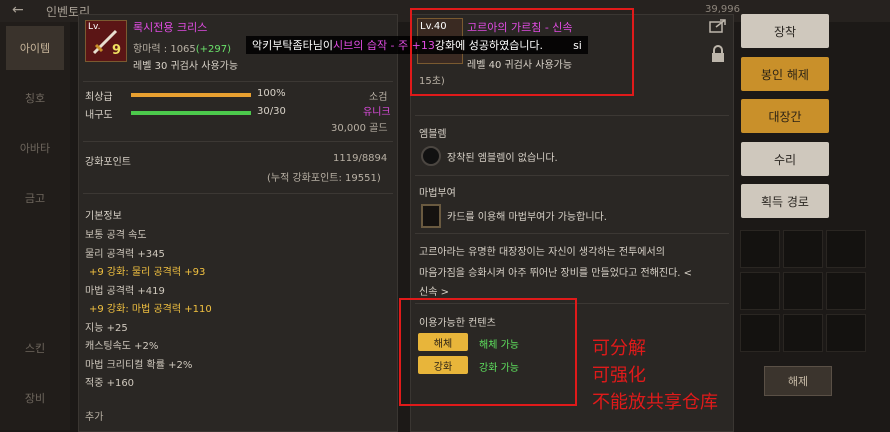 The height and width of the screenshot is (432, 890). I want to click on release-button: 해제, so click(798, 381).